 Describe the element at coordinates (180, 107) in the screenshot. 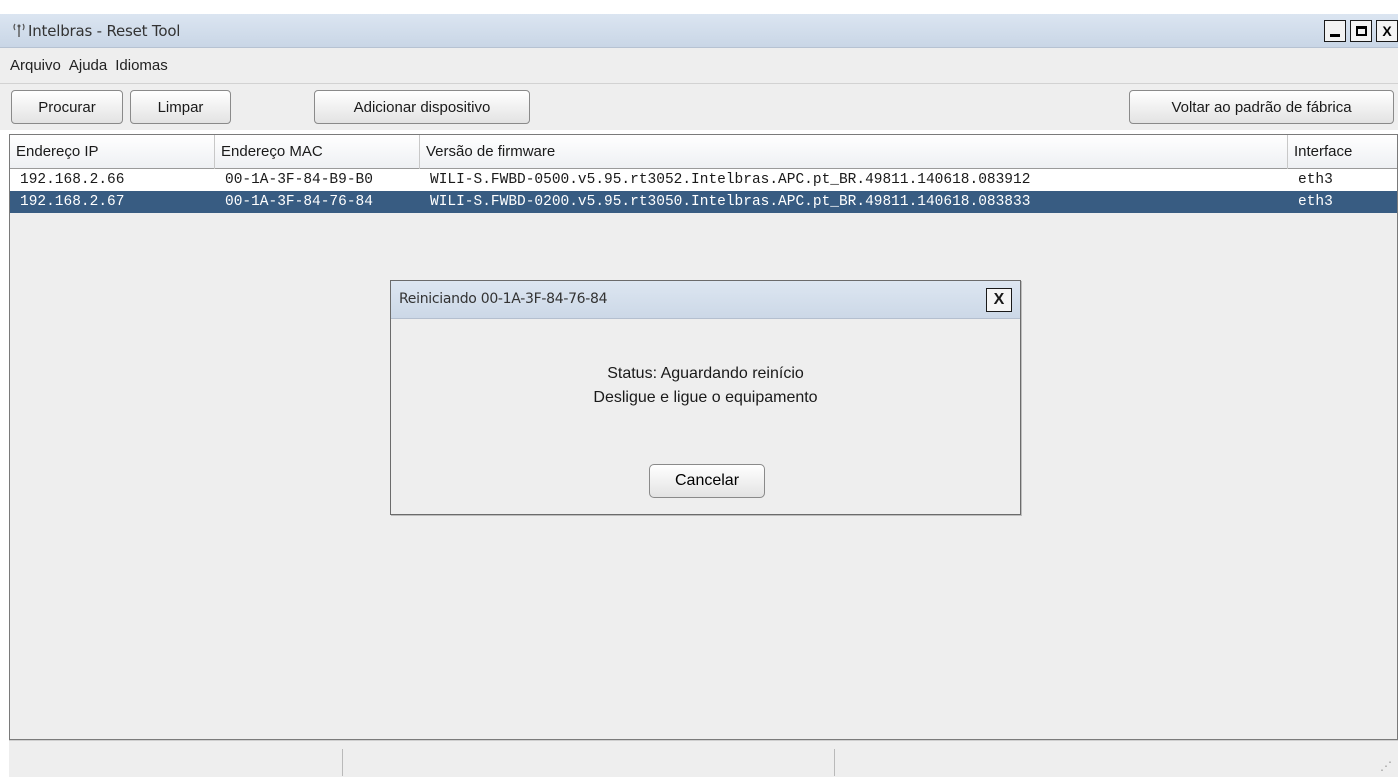

I see `clear-button: Limpar` at that location.